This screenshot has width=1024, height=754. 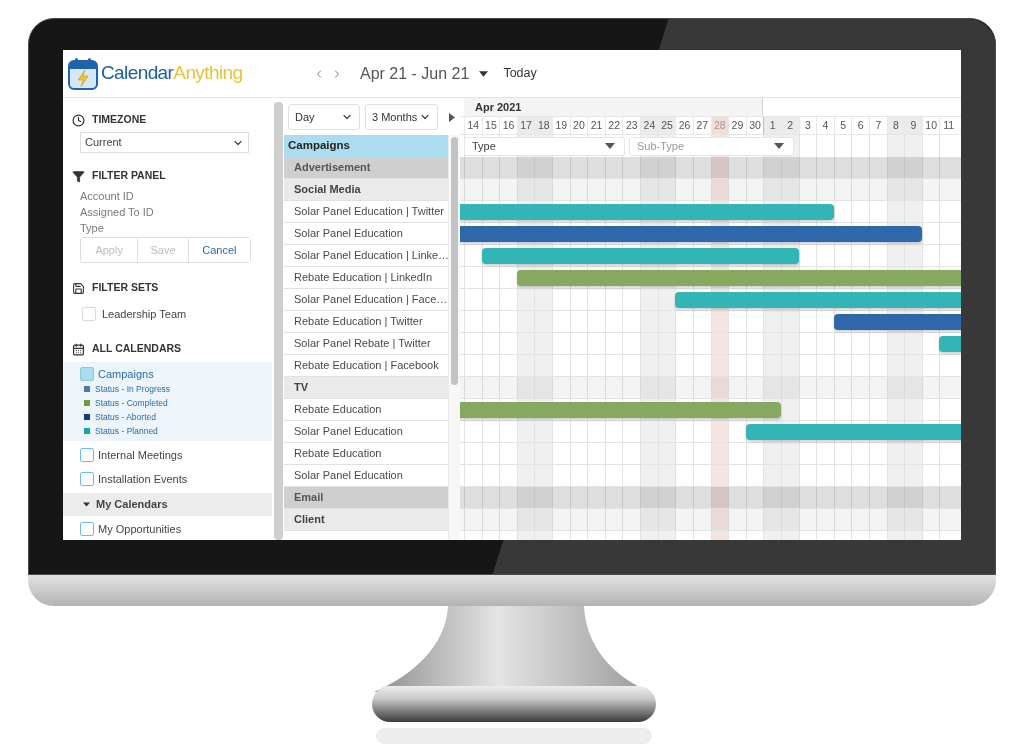 What do you see at coordinates (125, 417) in the screenshot?
I see `legend-label: Status - Aborted` at bounding box center [125, 417].